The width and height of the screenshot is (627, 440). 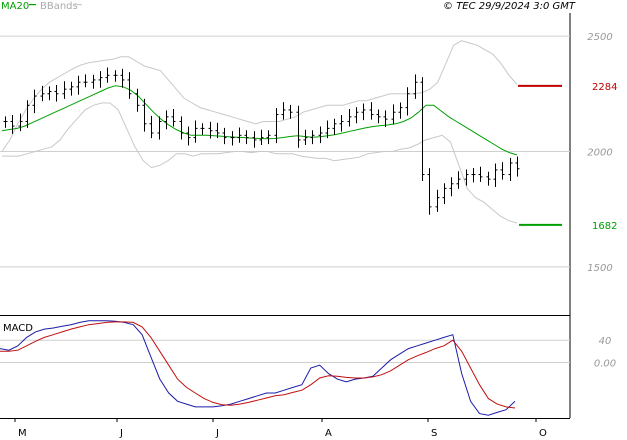 What do you see at coordinates (15, 6) in the screenshot?
I see `legend-ma20: MA20` at bounding box center [15, 6].